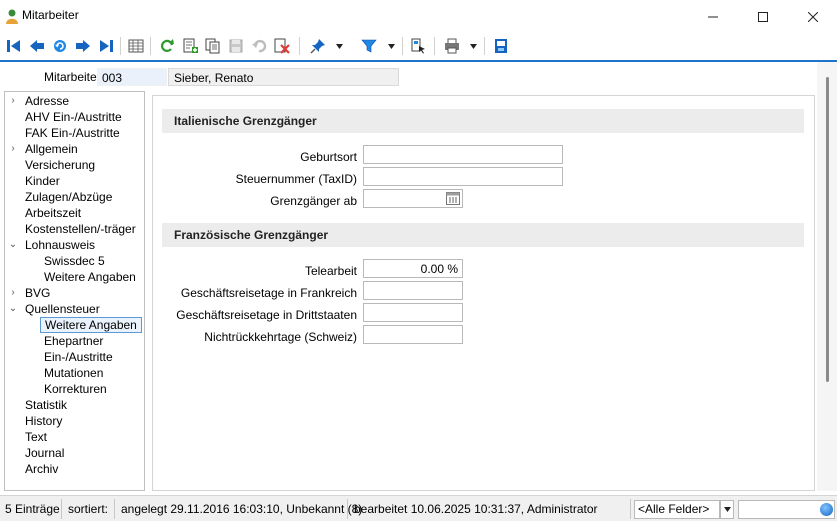 The width and height of the screenshot is (837, 521). I want to click on tree-item-quellensteuer: ⌄ Quellensteuer, so click(54, 309).